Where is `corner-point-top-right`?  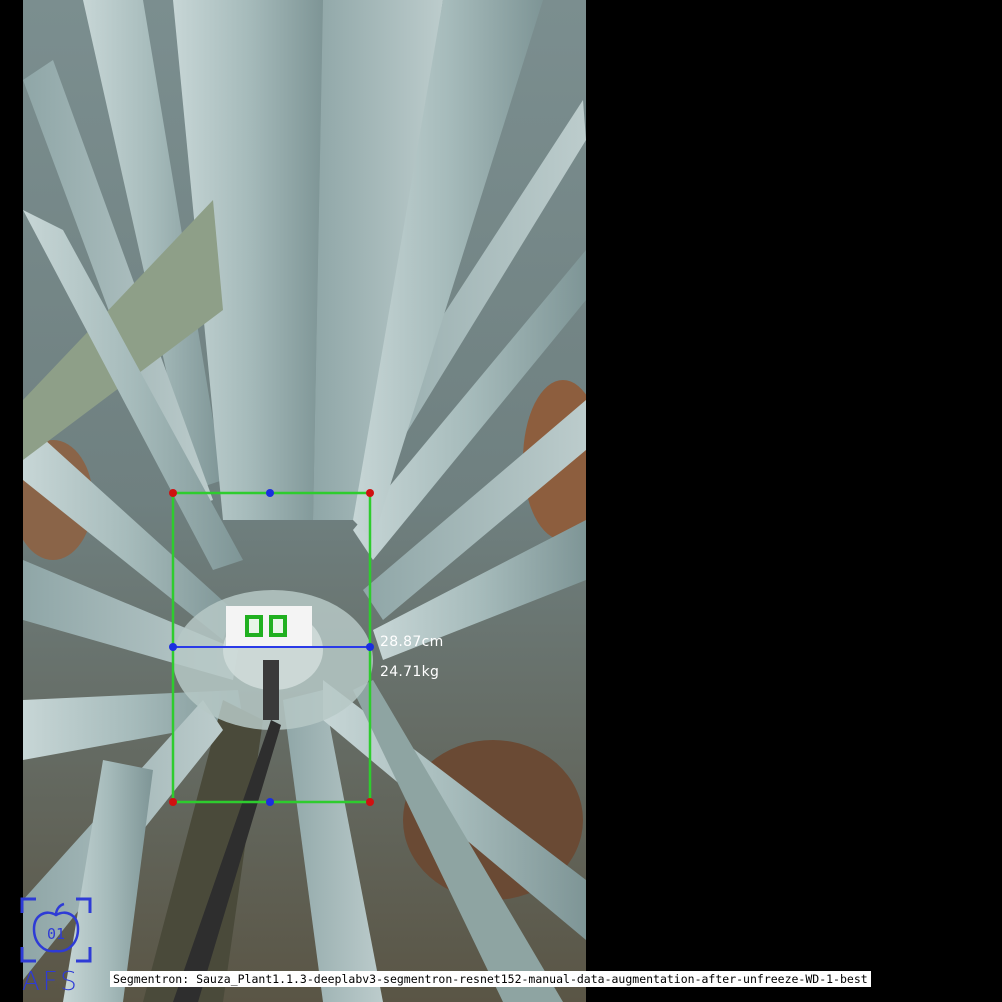 corner-point-top-right is located at coordinates (370, 493).